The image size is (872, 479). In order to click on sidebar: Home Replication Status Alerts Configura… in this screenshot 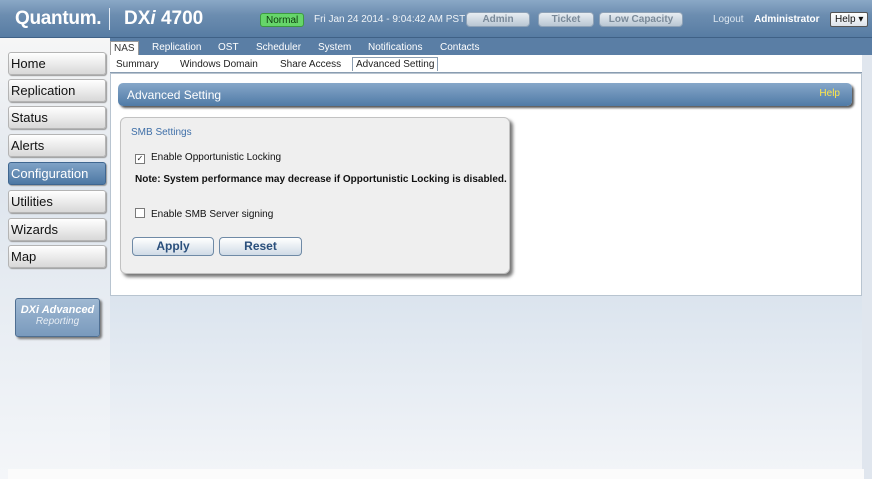, I will do `click(55, 258)`.